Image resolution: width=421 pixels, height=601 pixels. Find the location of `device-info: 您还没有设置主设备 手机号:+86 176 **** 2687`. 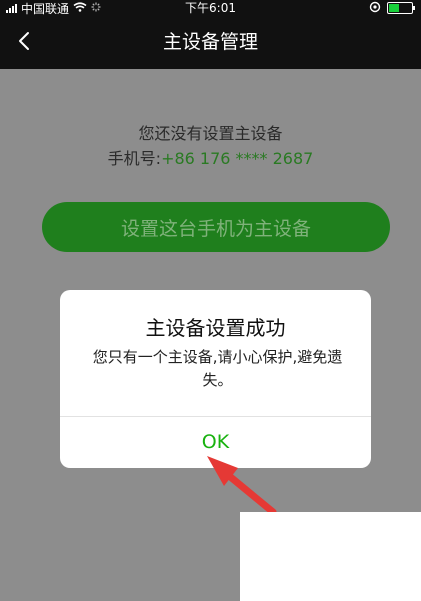

device-info: 您还没有设置主设备 手机号:+86 176 **** 2687 is located at coordinates (210, 146).